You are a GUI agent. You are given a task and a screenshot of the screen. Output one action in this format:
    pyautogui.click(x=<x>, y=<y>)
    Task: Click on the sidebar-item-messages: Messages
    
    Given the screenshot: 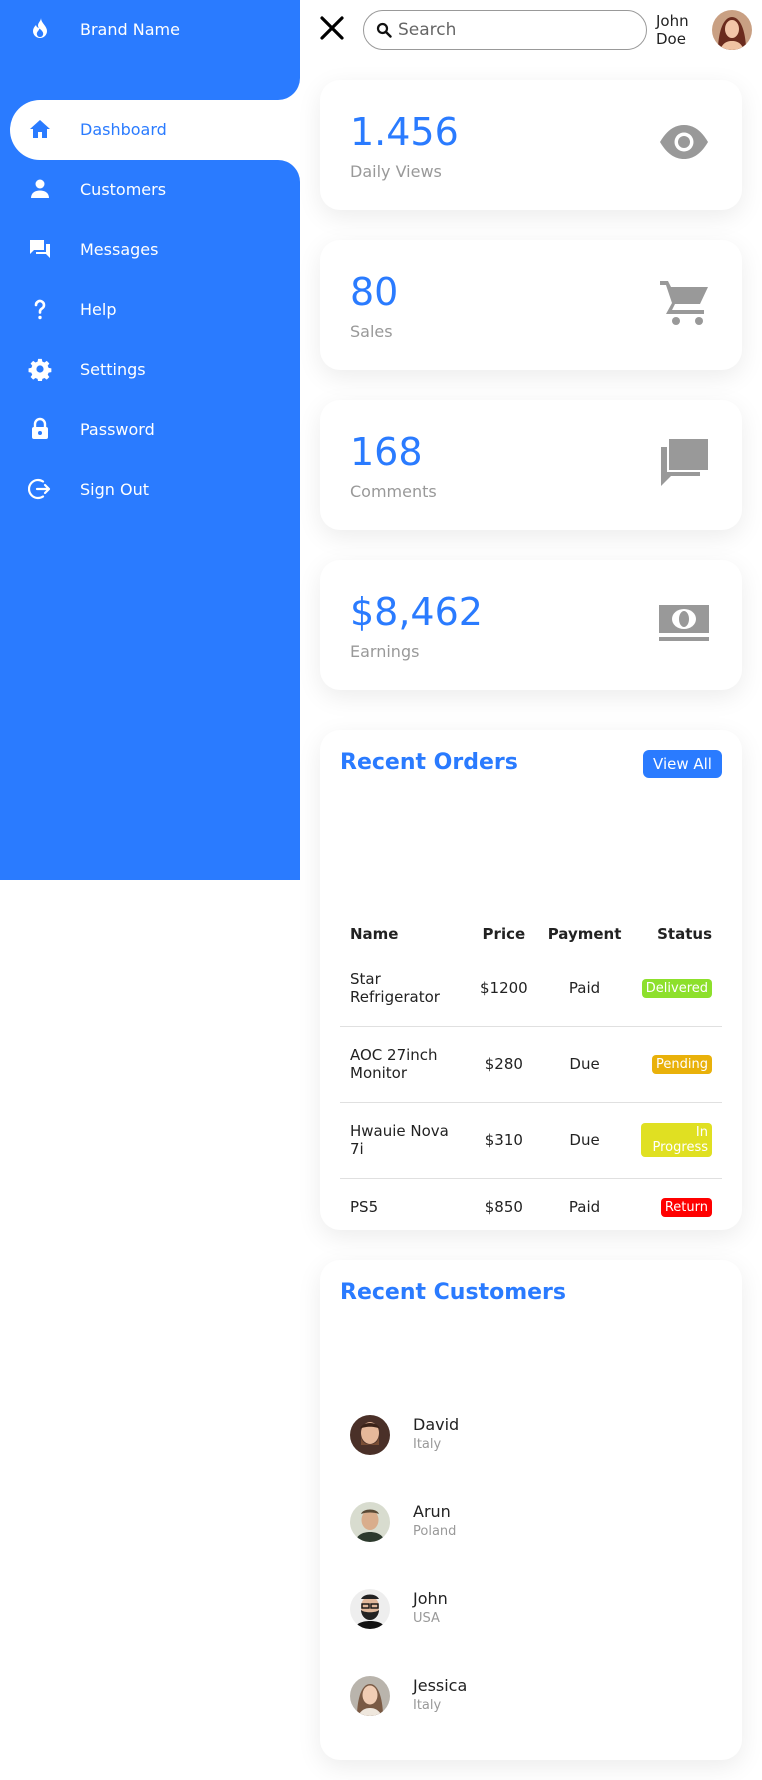 What is the action you would take?
    pyautogui.click(x=150, y=250)
    